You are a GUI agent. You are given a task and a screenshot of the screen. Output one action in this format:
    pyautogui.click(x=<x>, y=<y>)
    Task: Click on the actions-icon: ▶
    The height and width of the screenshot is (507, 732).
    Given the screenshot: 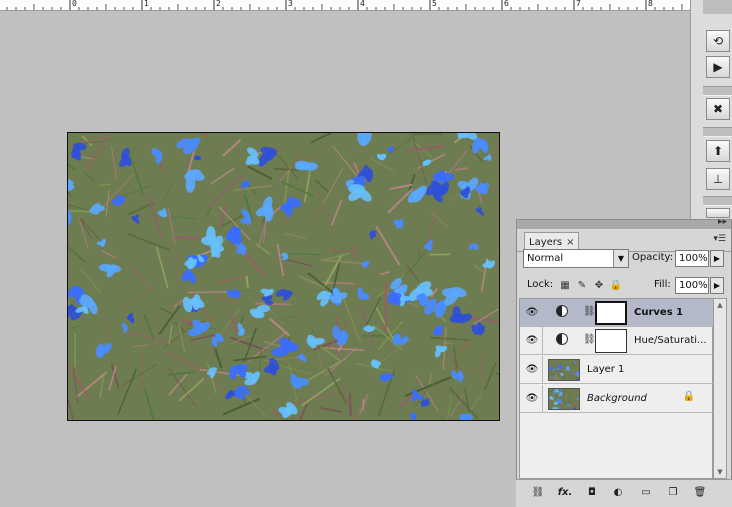 What is the action you would take?
    pyautogui.click(x=718, y=67)
    